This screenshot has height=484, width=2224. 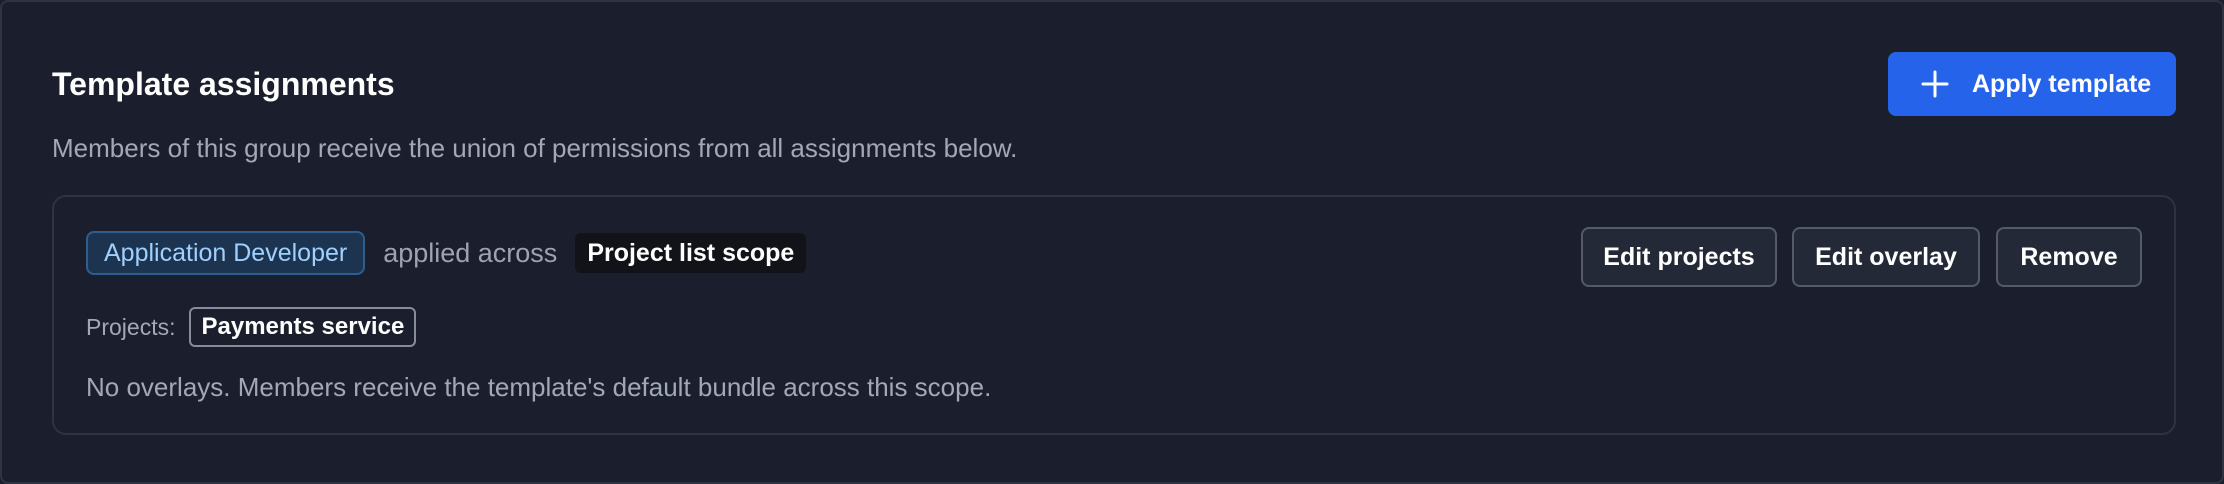 I want to click on plus-icon, so click(x=1935, y=84).